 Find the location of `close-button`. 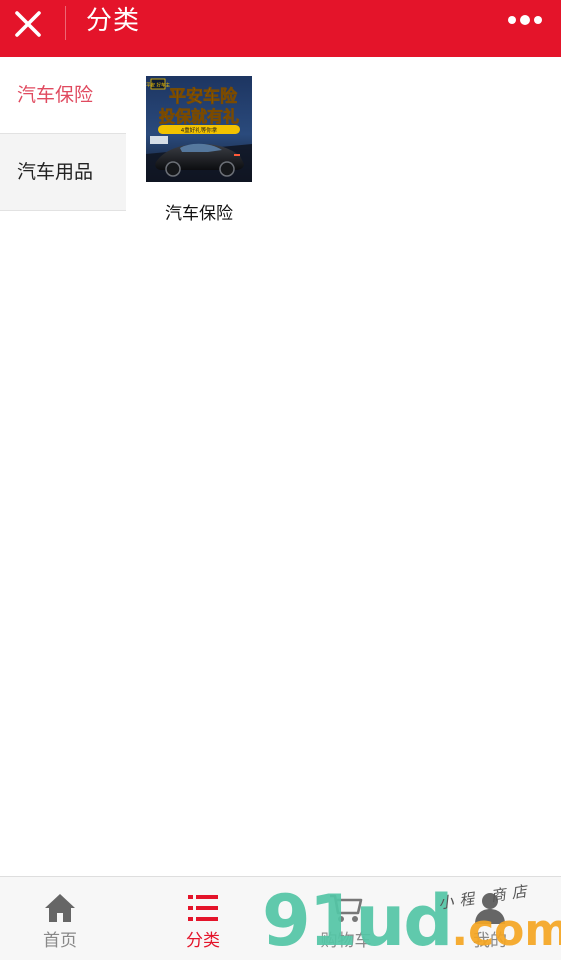

close-button is located at coordinates (28, 26).